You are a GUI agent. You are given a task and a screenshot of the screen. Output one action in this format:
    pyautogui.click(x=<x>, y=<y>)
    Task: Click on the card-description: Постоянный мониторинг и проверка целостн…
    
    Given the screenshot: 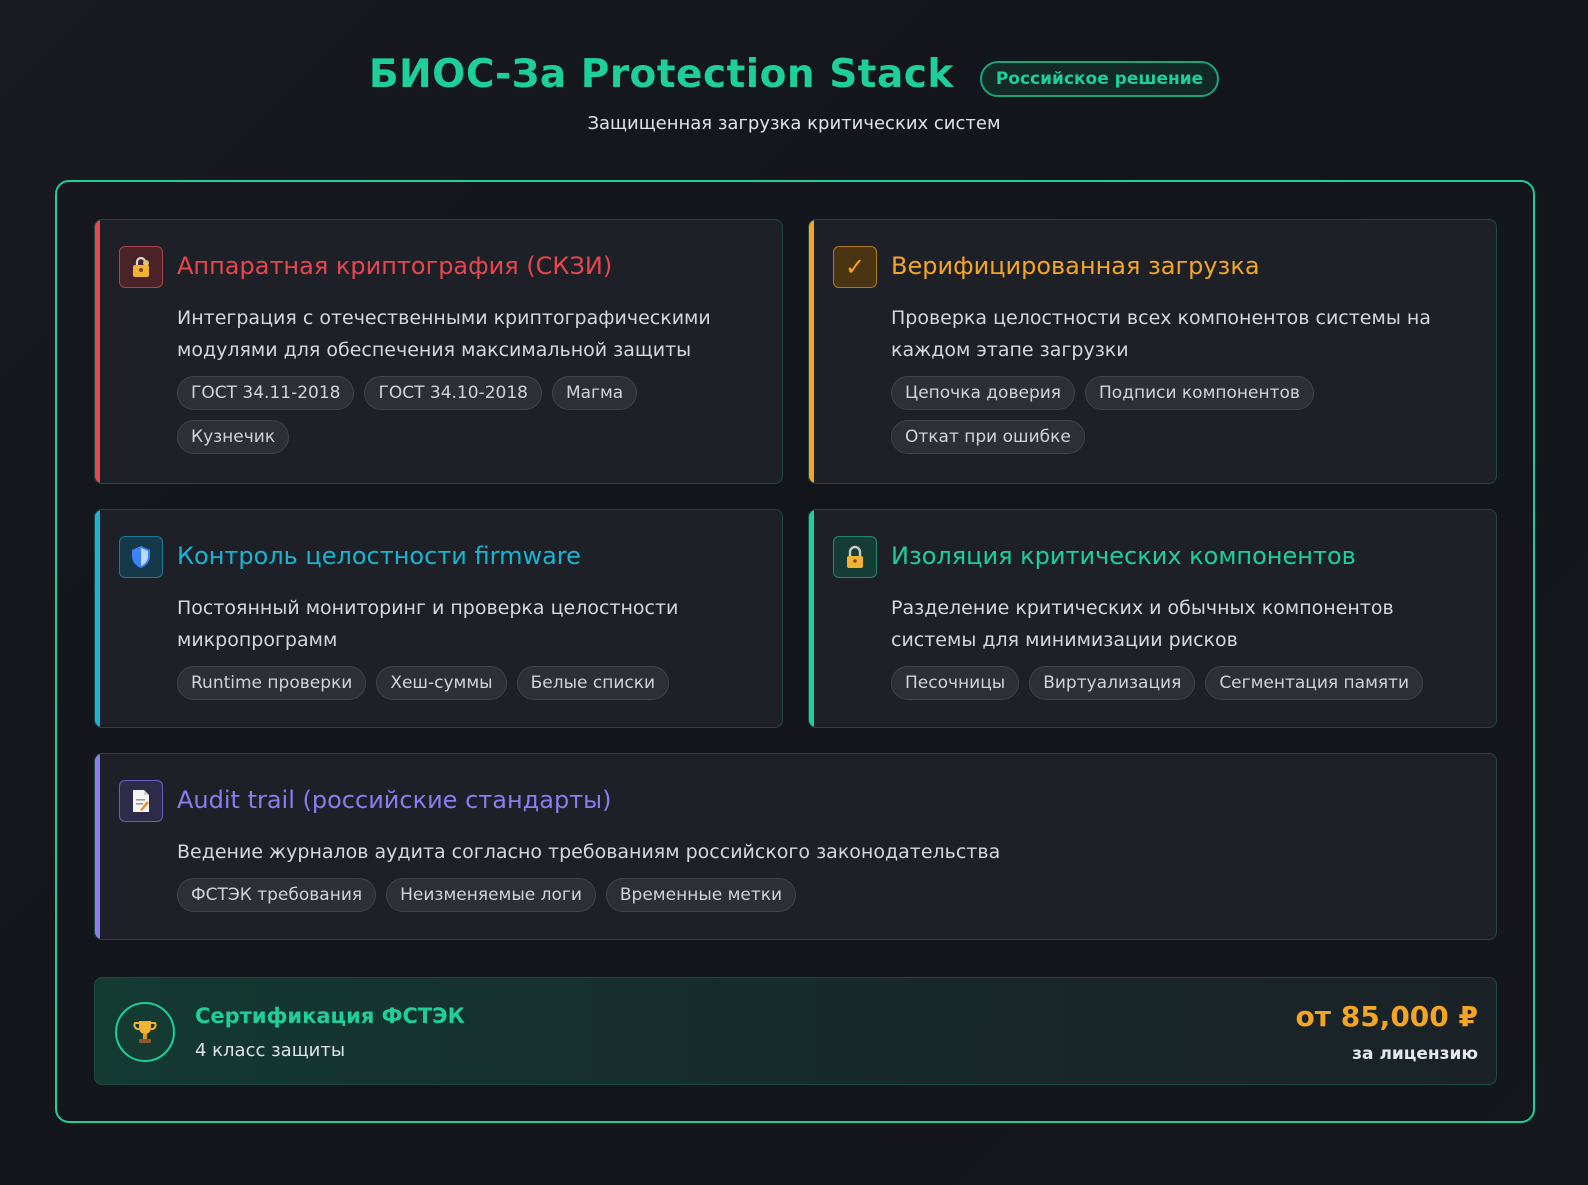 What is the action you would take?
    pyautogui.click(x=428, y=624)
    